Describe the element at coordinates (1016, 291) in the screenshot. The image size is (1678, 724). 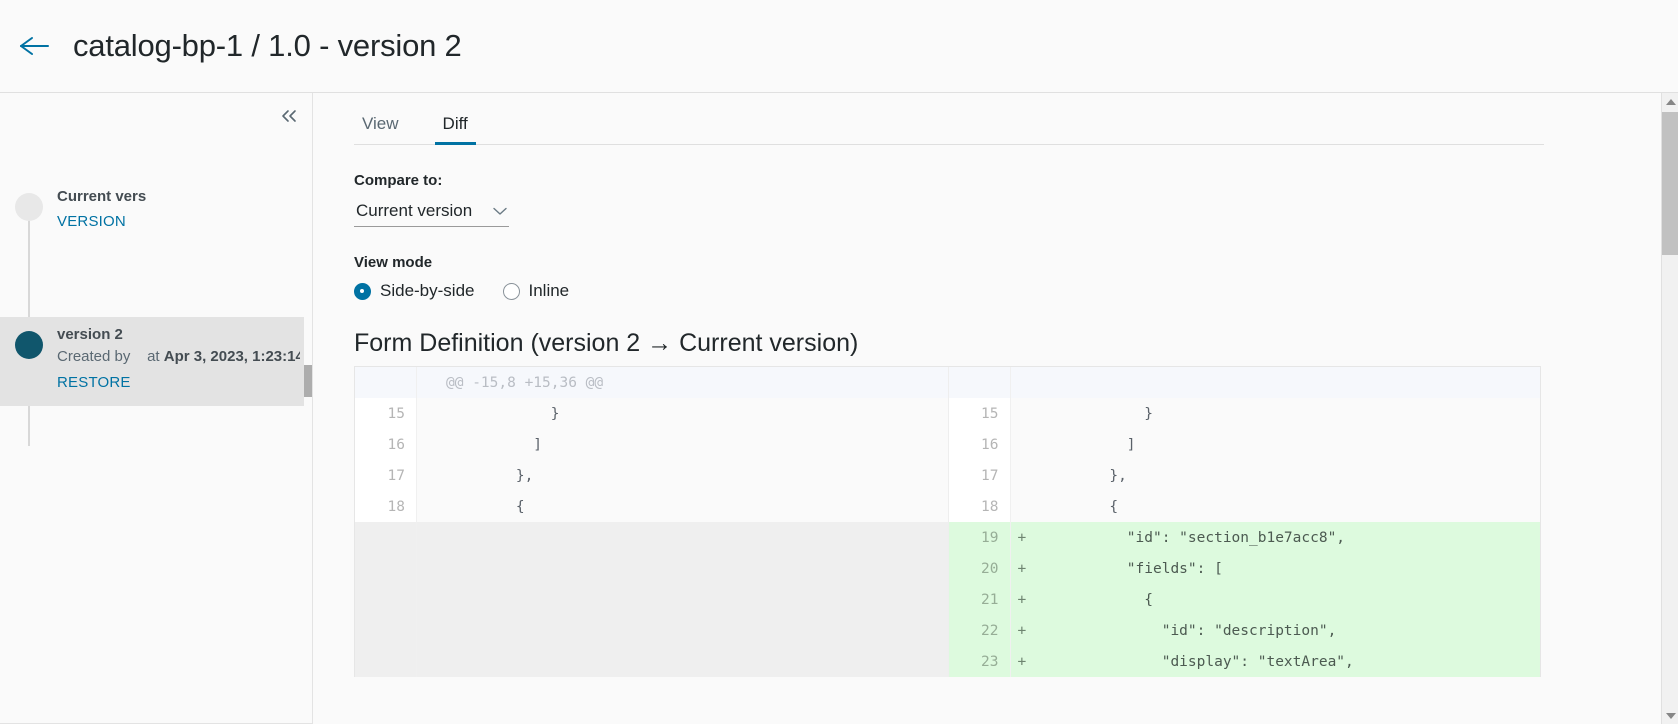
I see `view-mode-radio-group: Side-by-side Inline` at that location.